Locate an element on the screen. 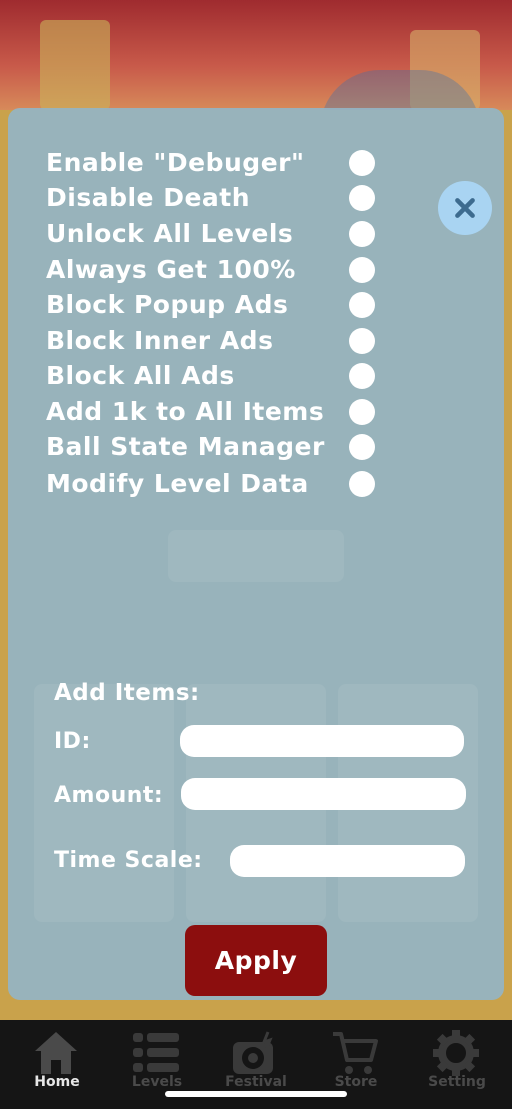 This screenshot has width=512, height=1109. toggle-row-add-1k-items: Add 1k to All Items is located at coordinates (216, 412).